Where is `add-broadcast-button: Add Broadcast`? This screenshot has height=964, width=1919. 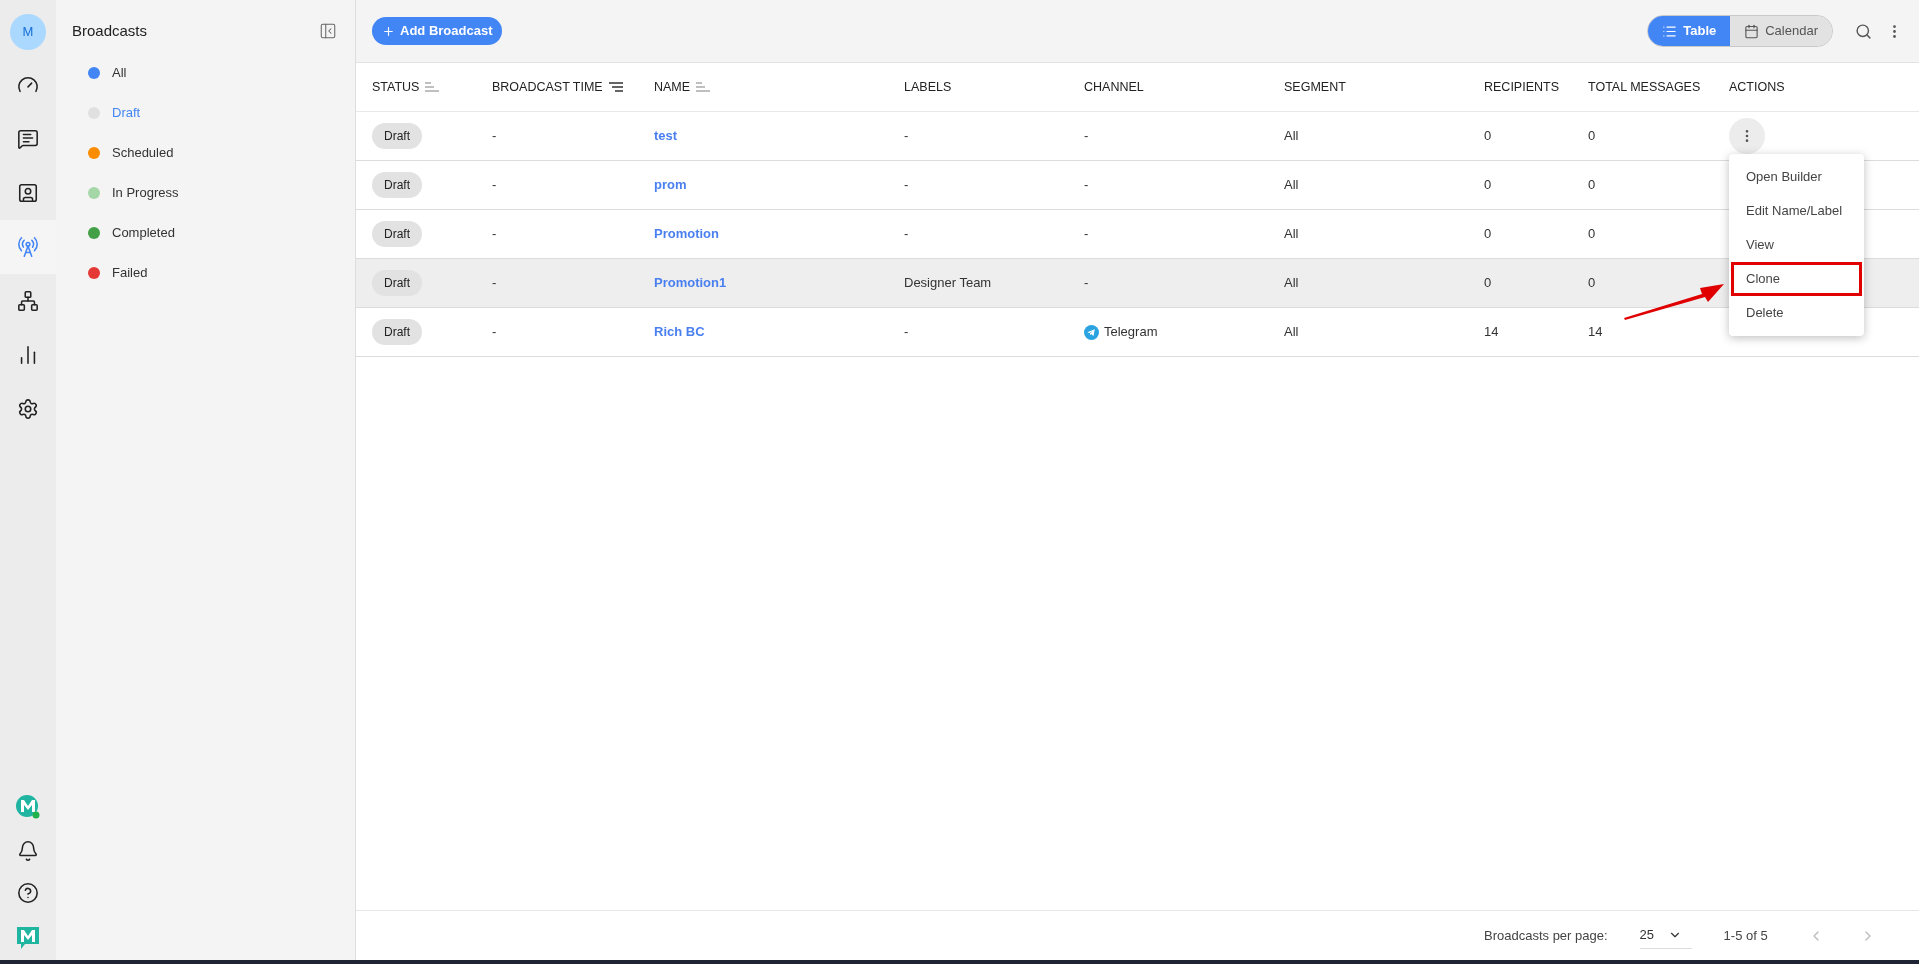 add-broadcast-button: Add Broadcast is located at coordinates (437, 31).